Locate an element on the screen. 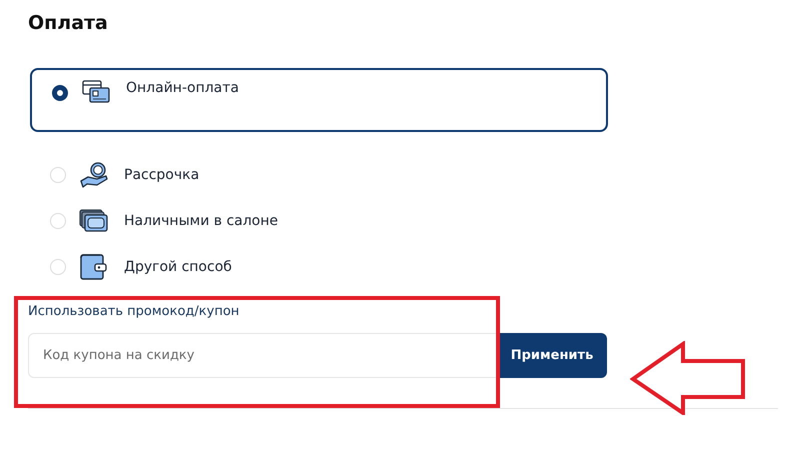  option-label: Другой способ is located at coordinates (178, 267).